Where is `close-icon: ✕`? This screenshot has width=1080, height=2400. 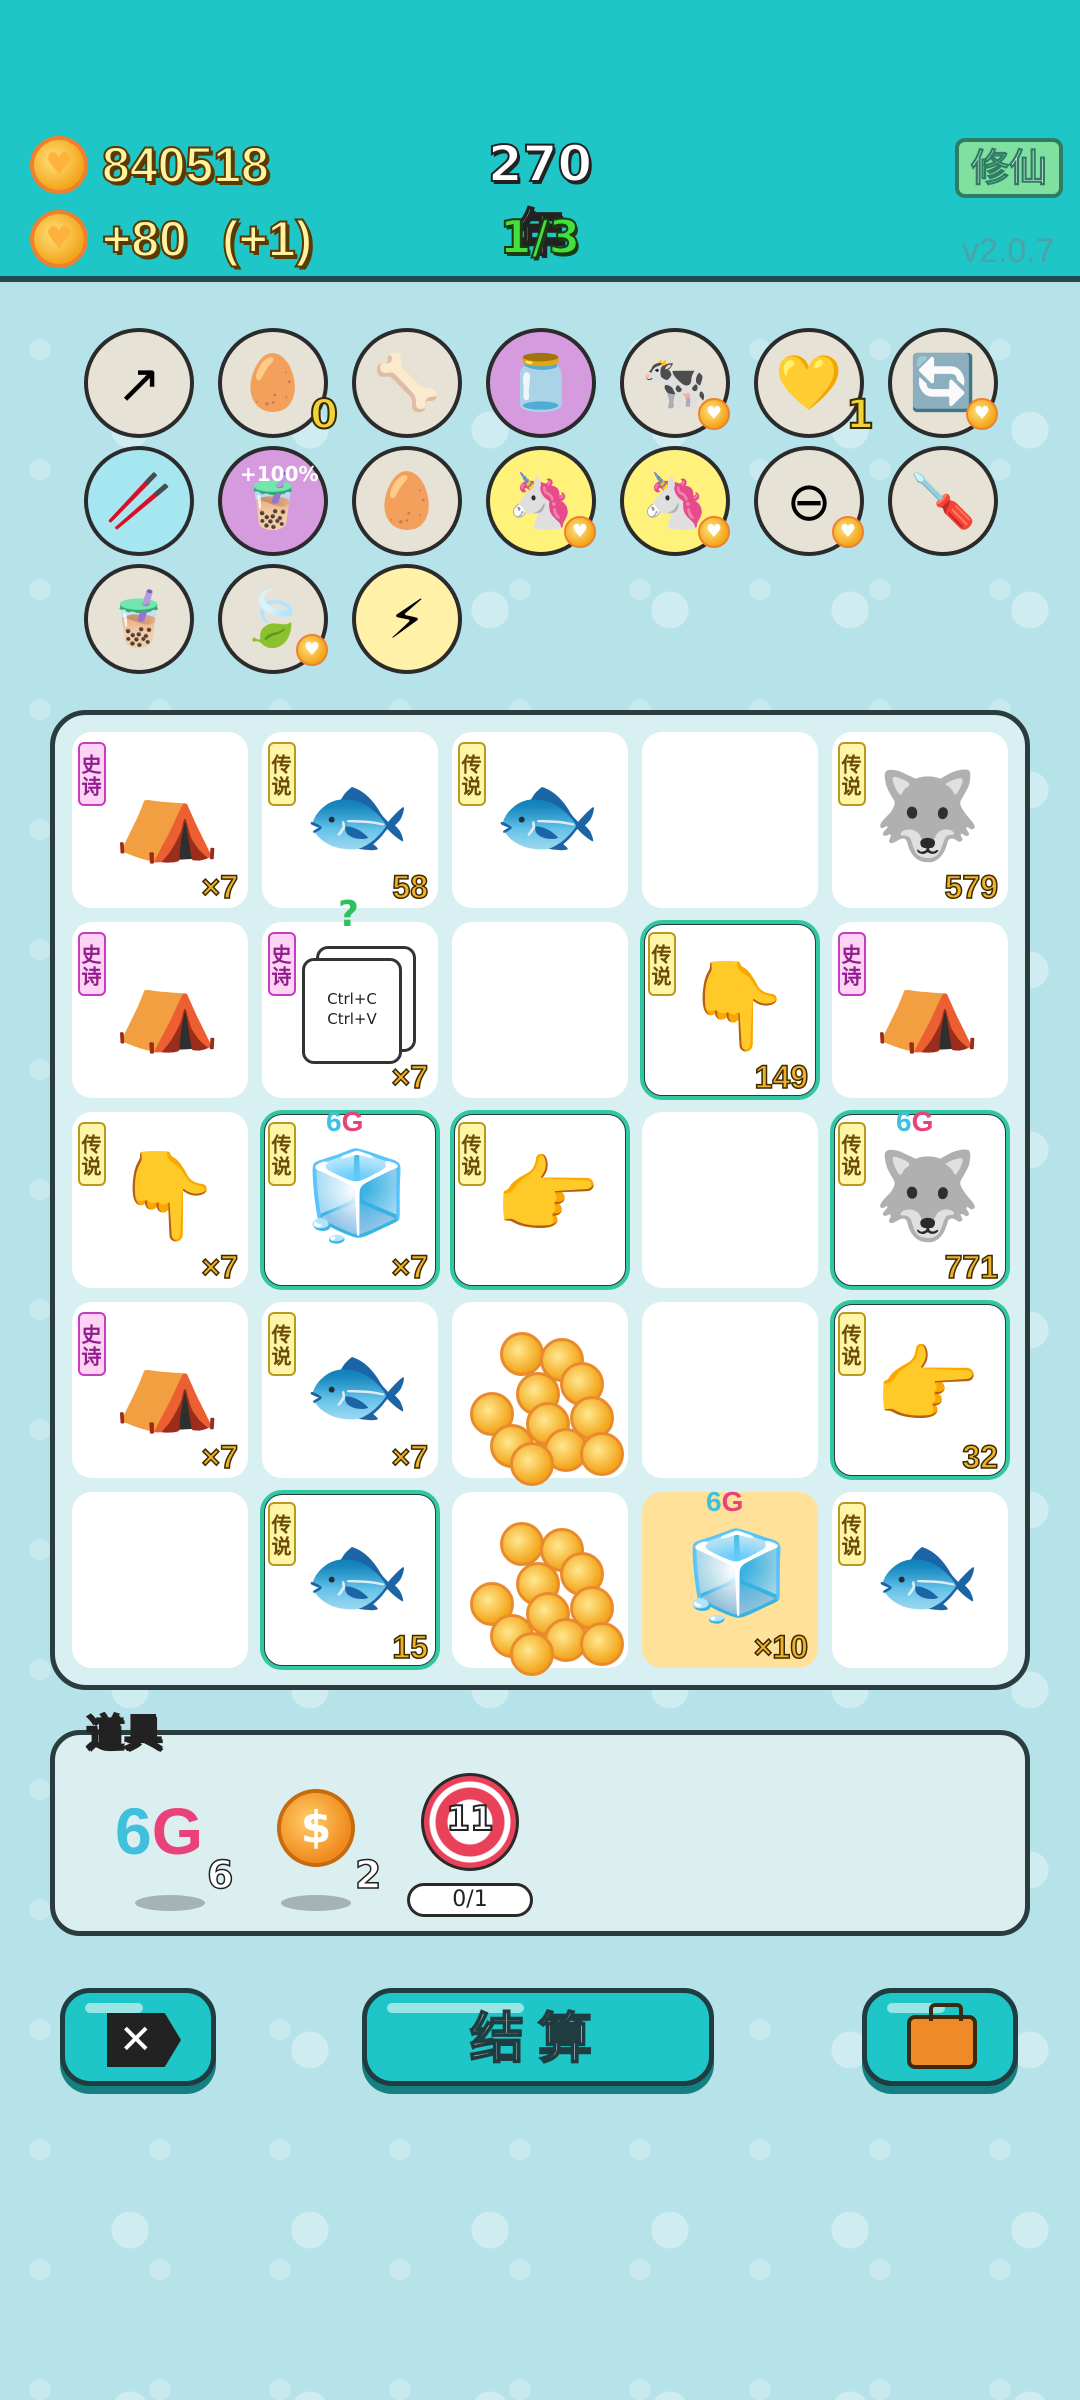 close-icon: ✕ is located at coordinates (144, 2040).